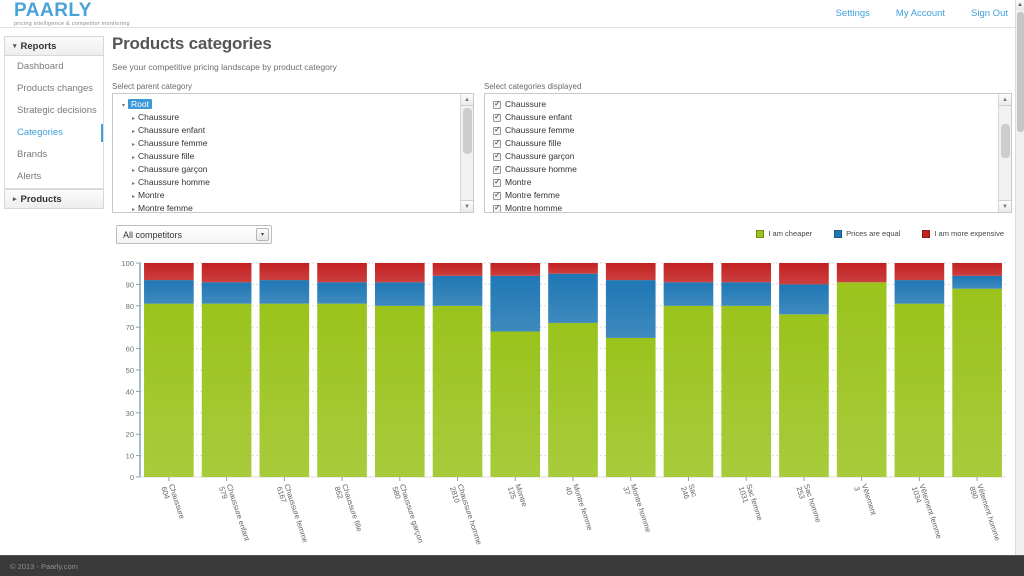 This screenshot has width=1024, height=576. I want to click on tree-node-label: Chaussure homme, so click(174, 182).